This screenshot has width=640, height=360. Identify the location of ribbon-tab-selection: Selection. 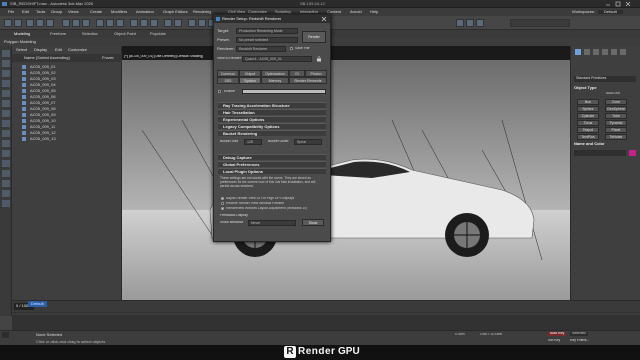
(90, 34).